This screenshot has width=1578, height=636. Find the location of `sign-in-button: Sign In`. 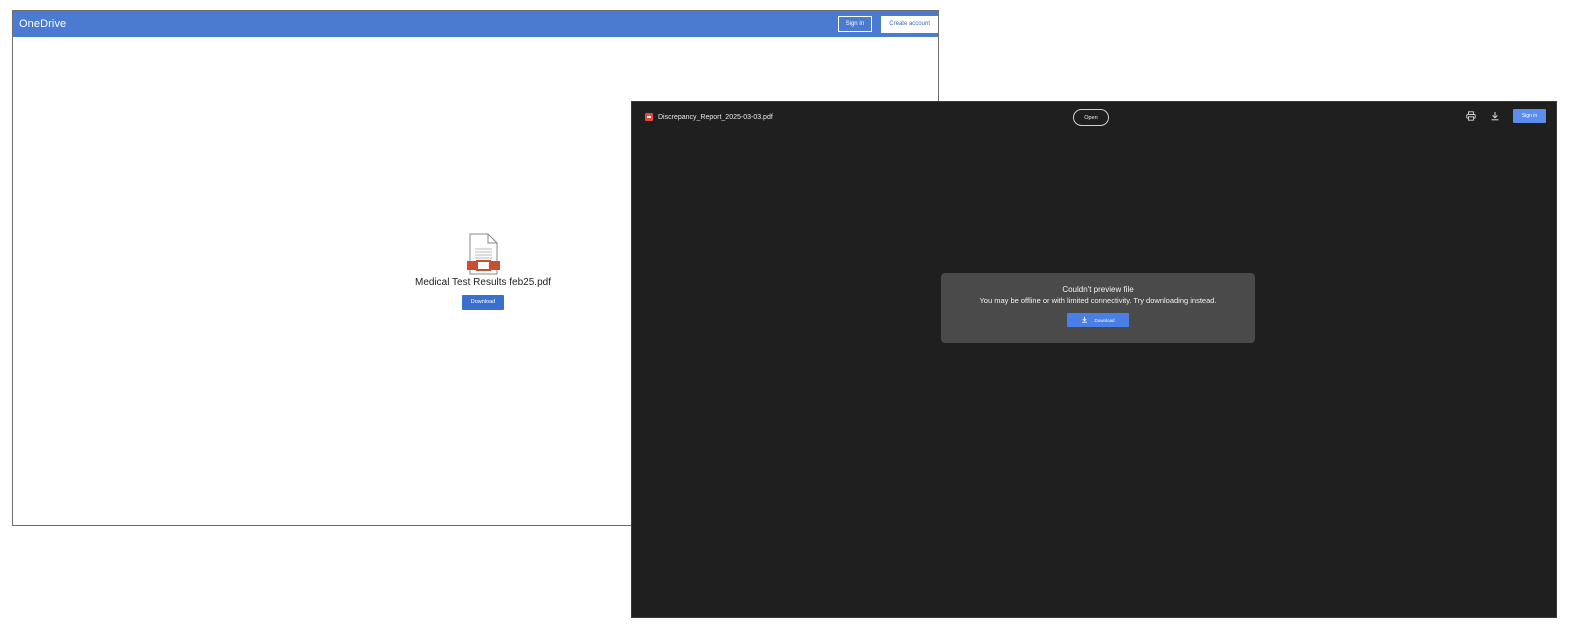

sign-in-button: Sign In is located at coordinates (855, 24).